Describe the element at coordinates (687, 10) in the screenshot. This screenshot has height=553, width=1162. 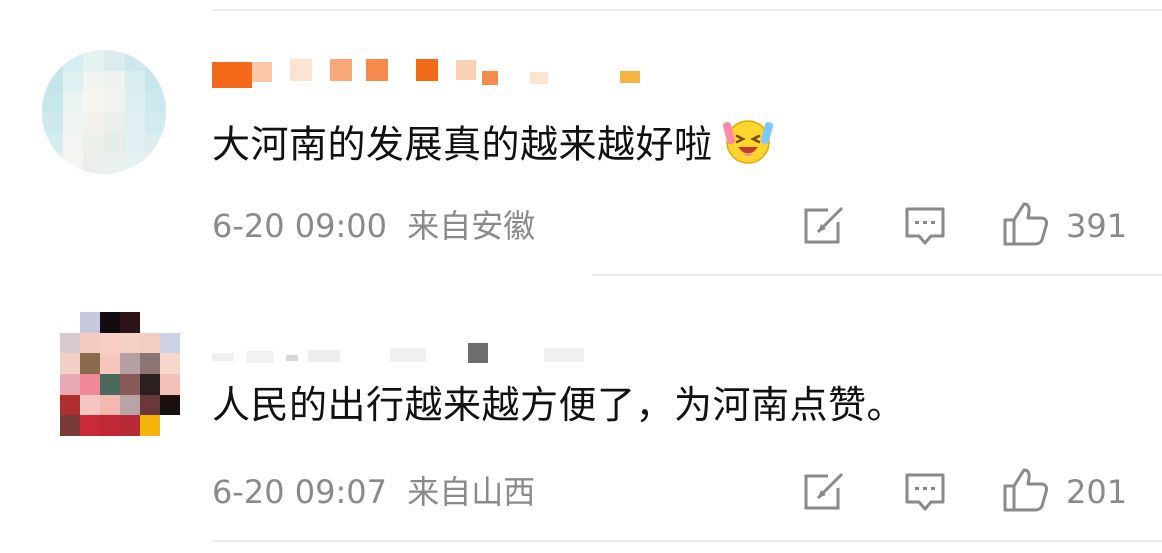
I see `top-divider` at that location.